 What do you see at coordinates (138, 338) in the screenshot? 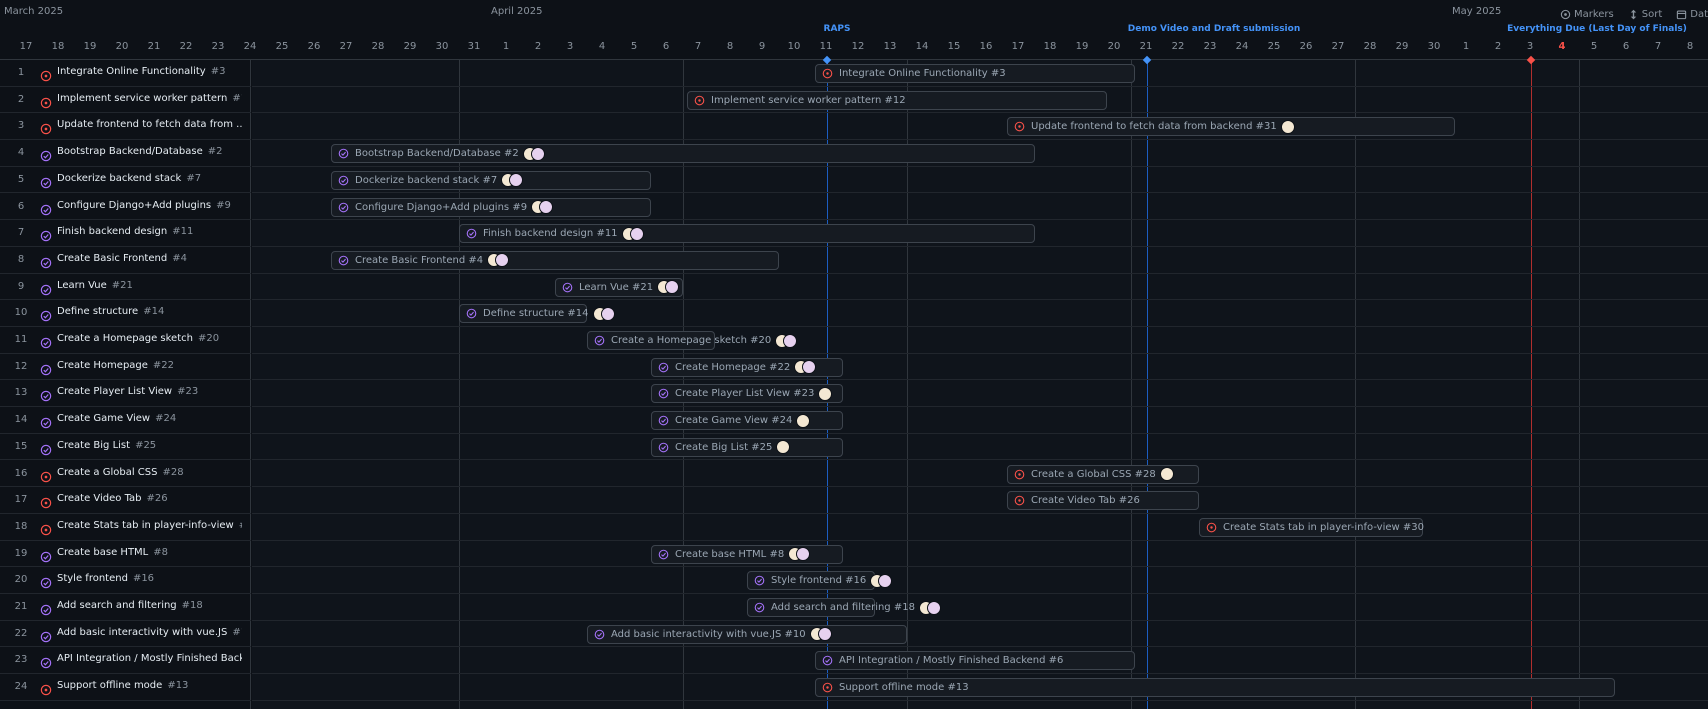
I see `item-title: Create a Homepage sketch #20` at bounding box center [138, 338].